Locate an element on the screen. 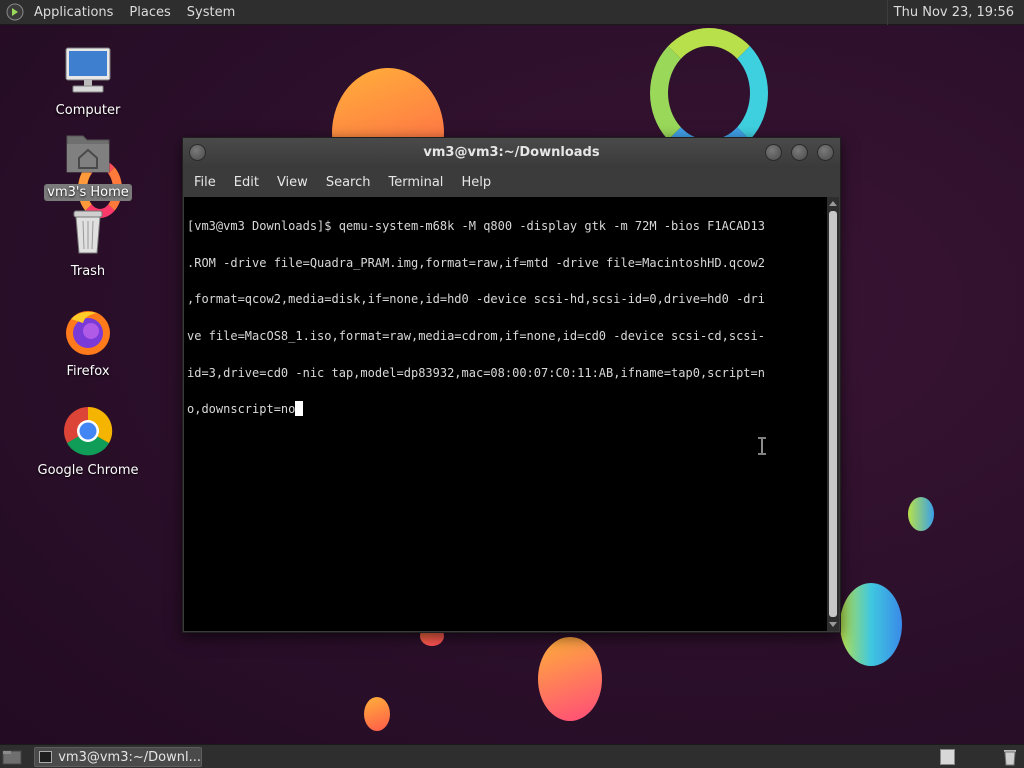 The image size is (1024, 768). menu-terminal: Terminal is located at coordinates (415, 182).